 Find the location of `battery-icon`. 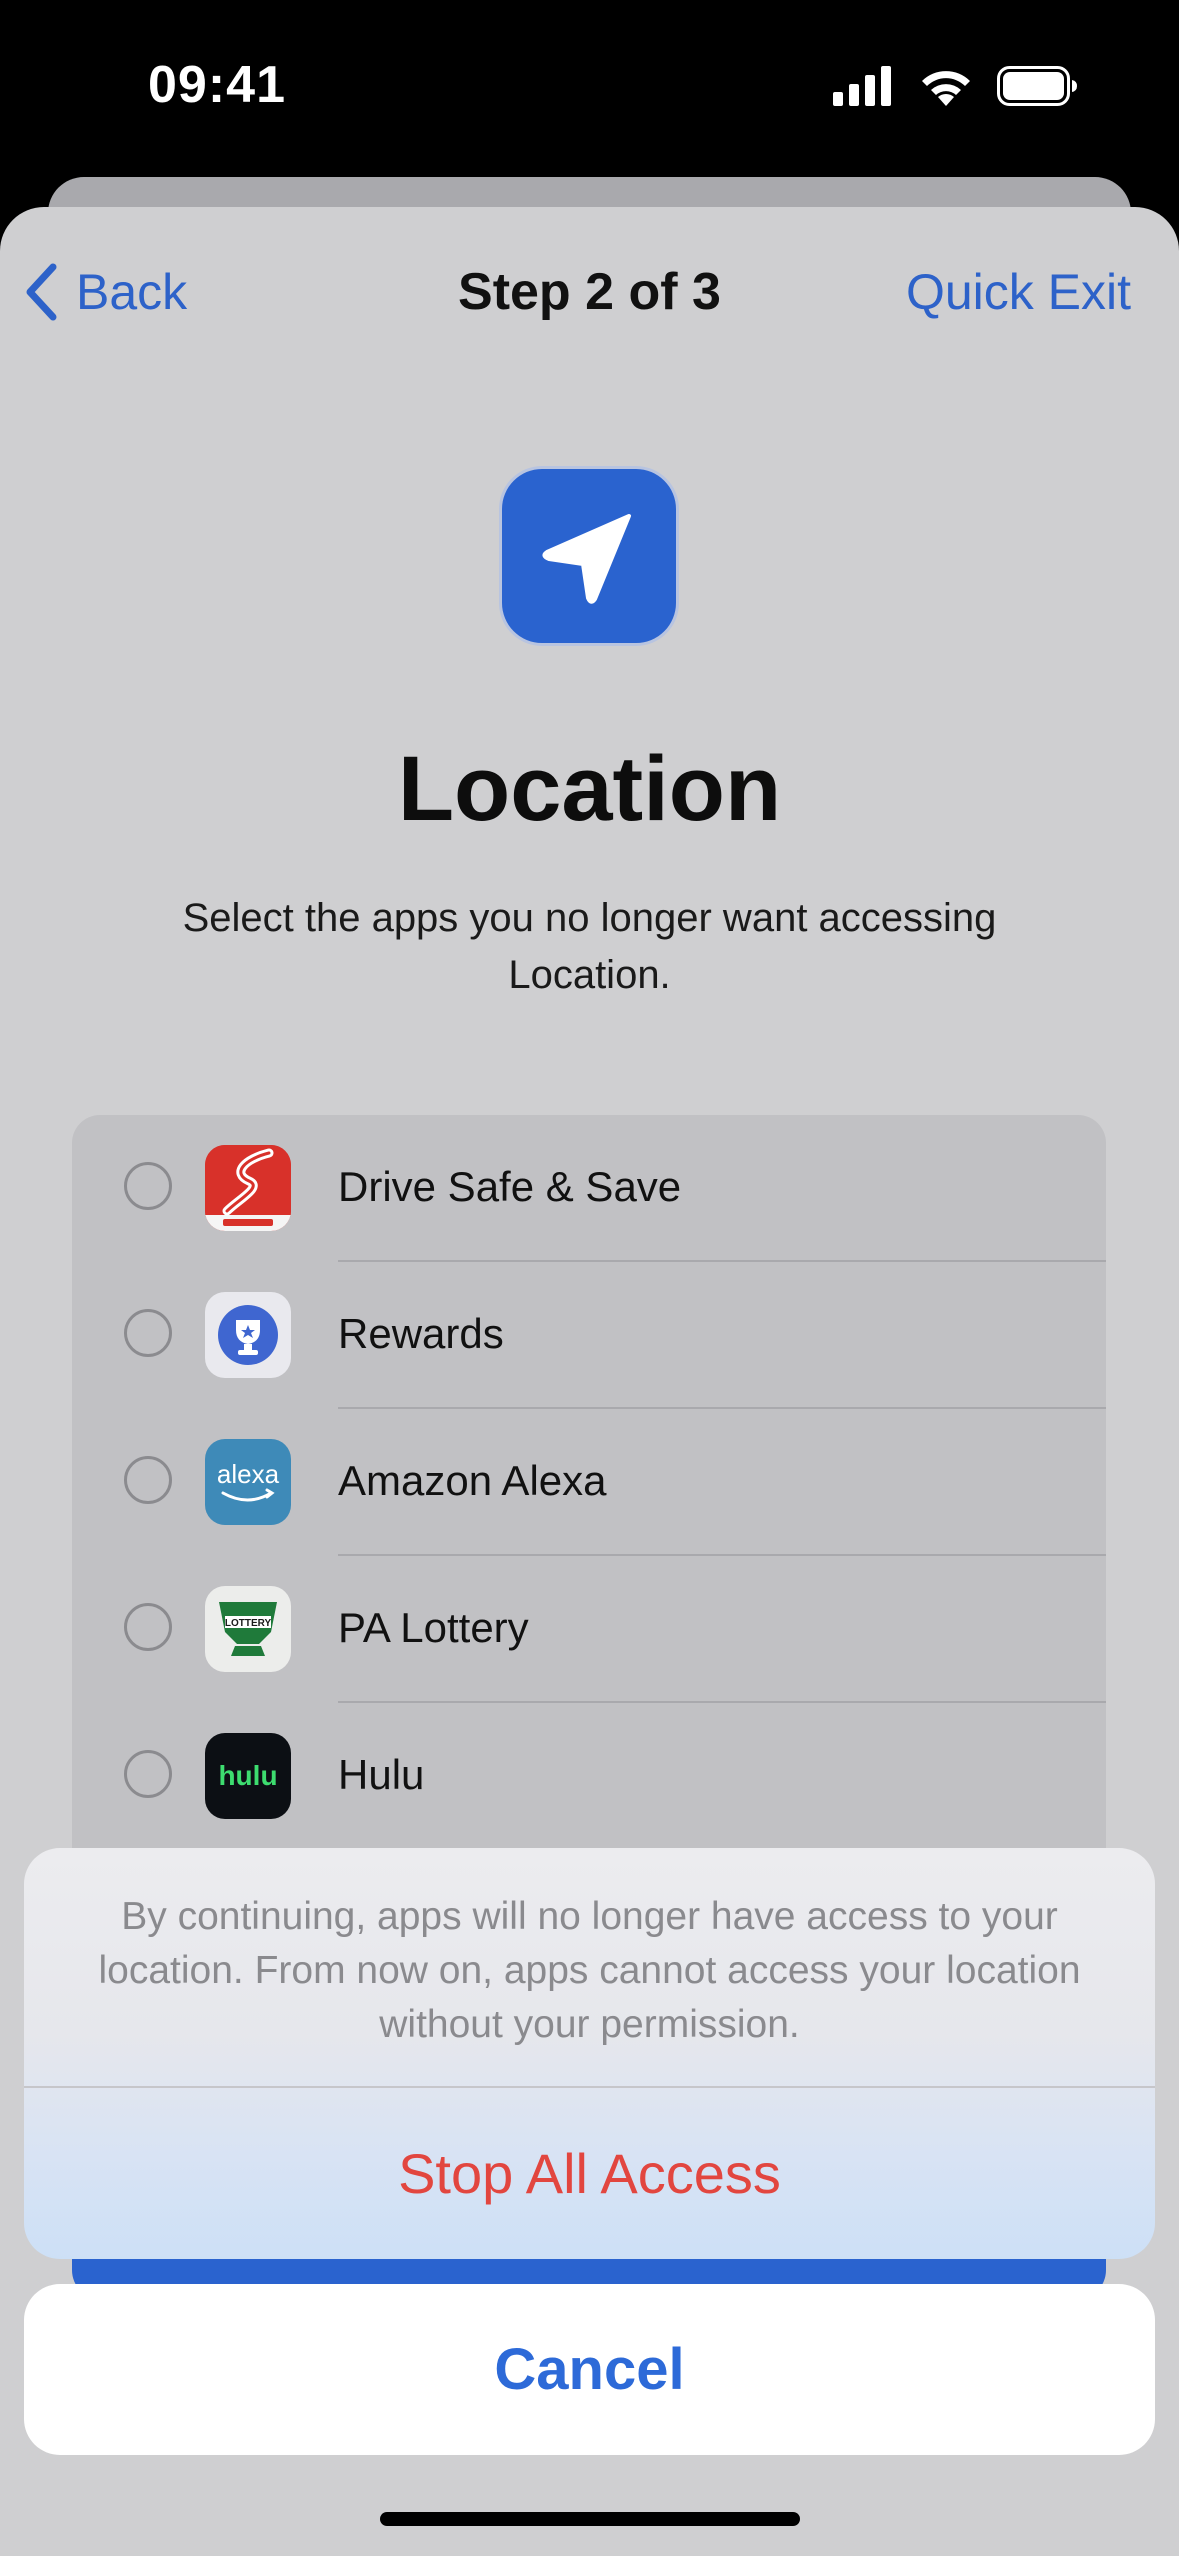

battery-icon is located at coordinates (1037, 86).